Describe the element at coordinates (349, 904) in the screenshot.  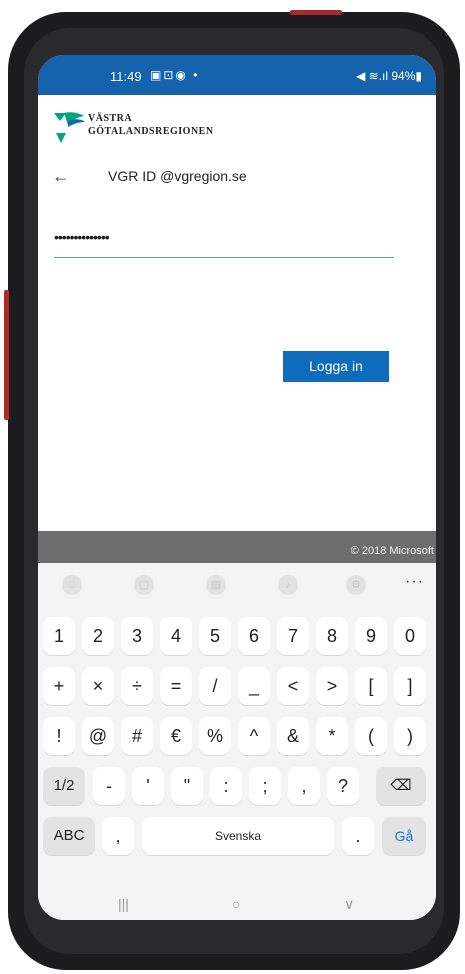
I see `back-nav-icon: ∨` at that location.